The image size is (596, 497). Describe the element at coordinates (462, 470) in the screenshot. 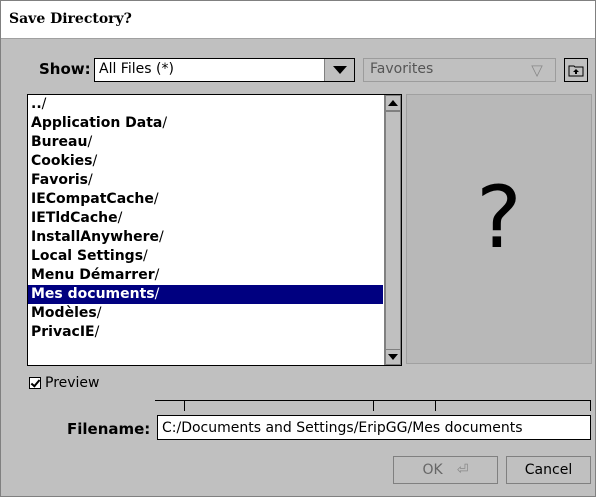

I see `enter-key-icon: ⏎` at that location.